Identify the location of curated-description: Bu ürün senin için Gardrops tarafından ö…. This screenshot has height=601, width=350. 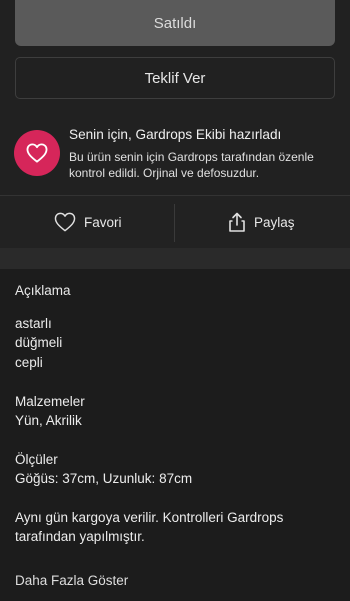
(191, 165).